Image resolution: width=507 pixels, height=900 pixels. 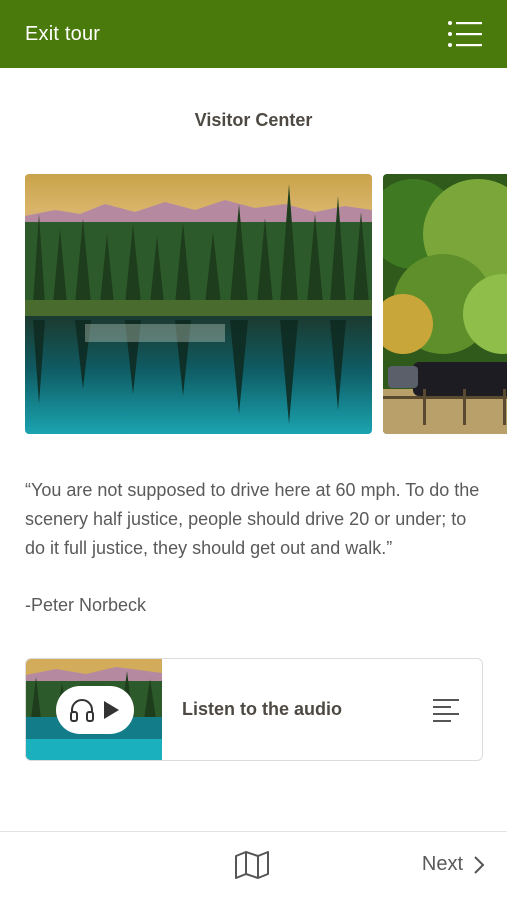 I want to click on next-label: Next, so click(x=442, y=864).